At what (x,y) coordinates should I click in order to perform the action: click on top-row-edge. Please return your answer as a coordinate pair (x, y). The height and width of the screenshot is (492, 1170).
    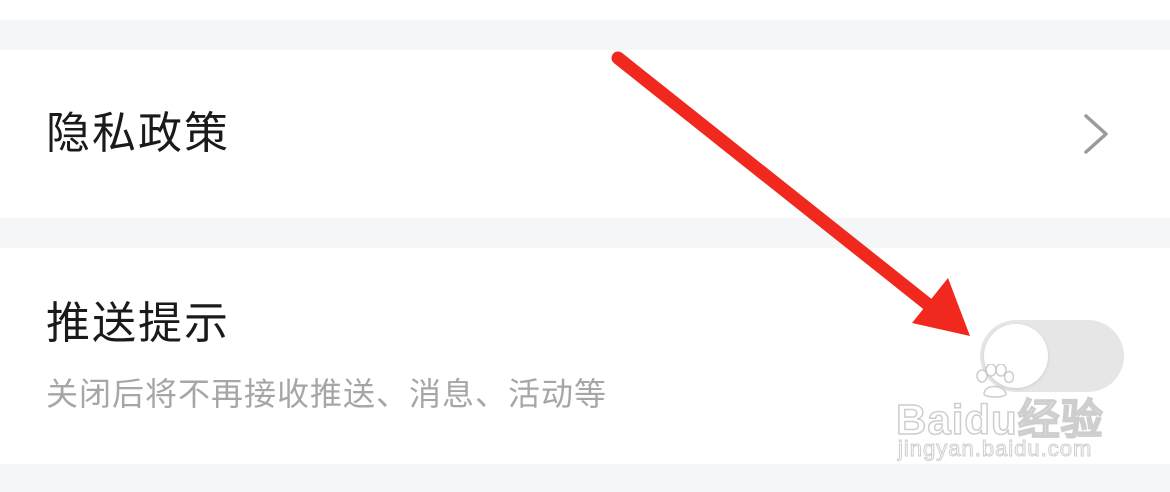
    Looking at the image, I should click on (585, 10).